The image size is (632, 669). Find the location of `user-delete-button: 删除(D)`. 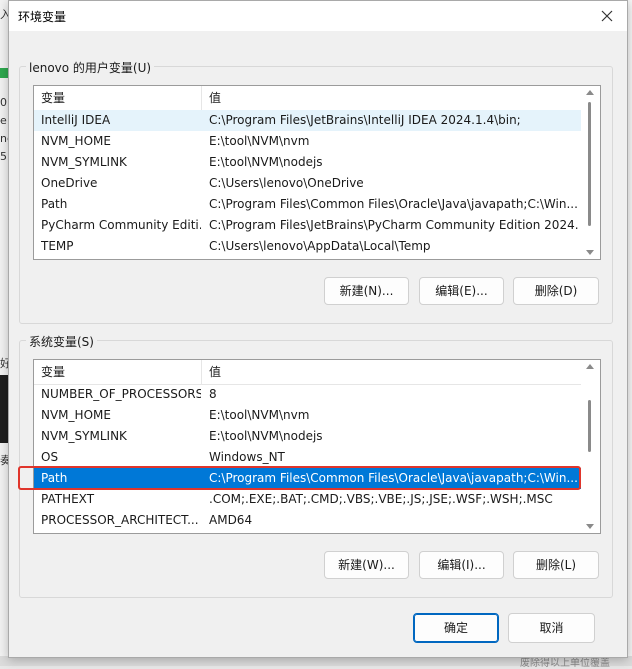

user-delete-button: 删除(D) is located at coordinates (556, 291).